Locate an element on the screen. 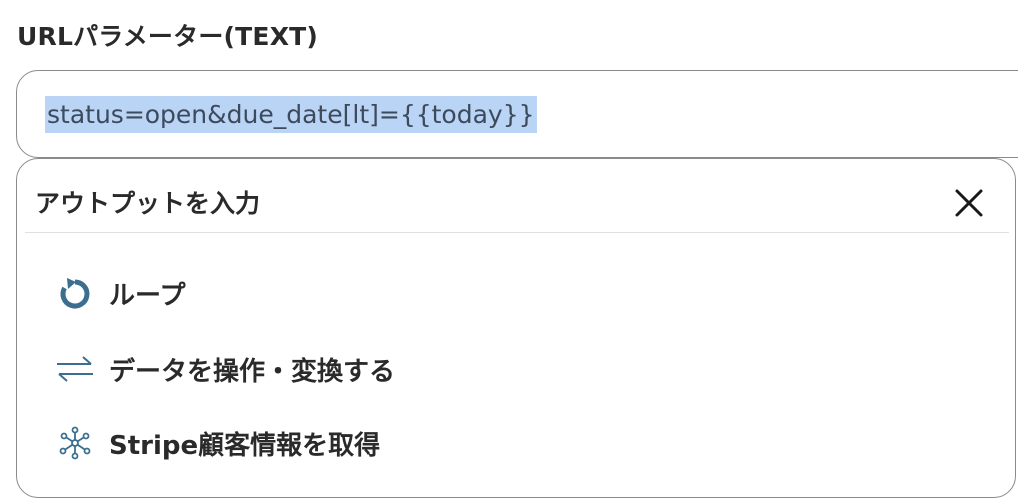 The image size is (1018, 498). url-parameter-label: URLパラメーター(TEXT) is located at coordinates (168, 36).